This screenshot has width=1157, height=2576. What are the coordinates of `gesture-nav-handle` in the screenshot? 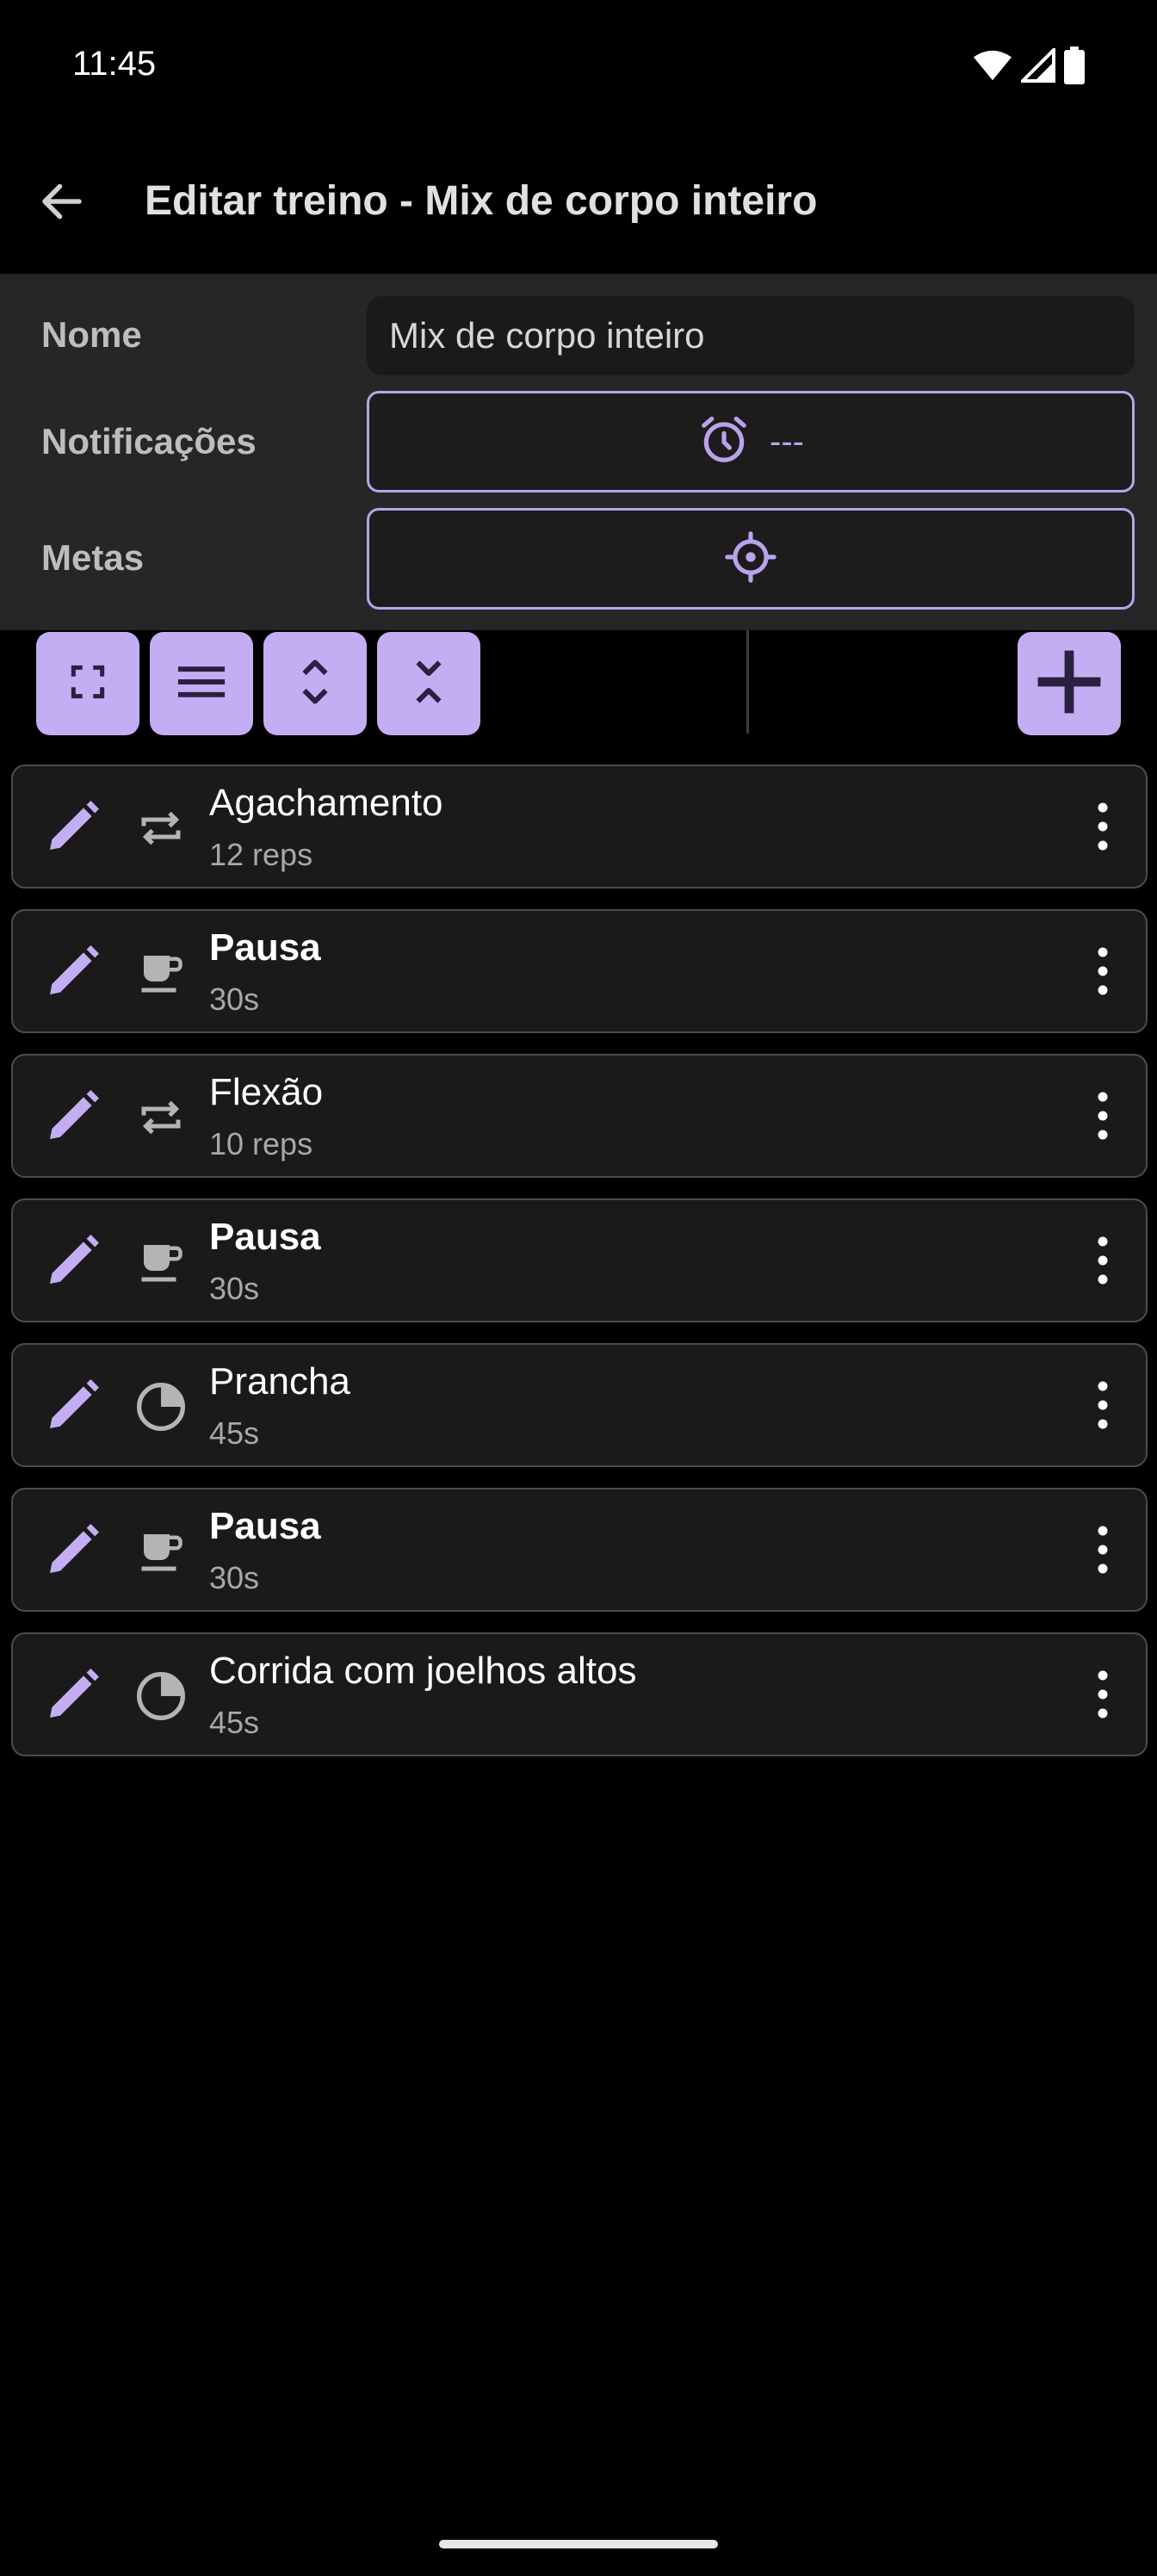 It's located at (579, 2544).